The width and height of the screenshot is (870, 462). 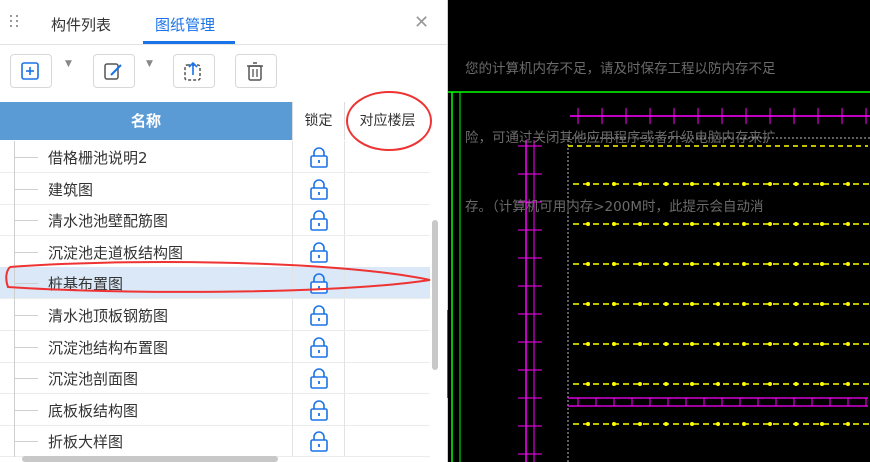 I want to click on warning-line: 险，可通过关闭其他应用程序或者升级电脑内存来扩, so click(x=620, y=138).